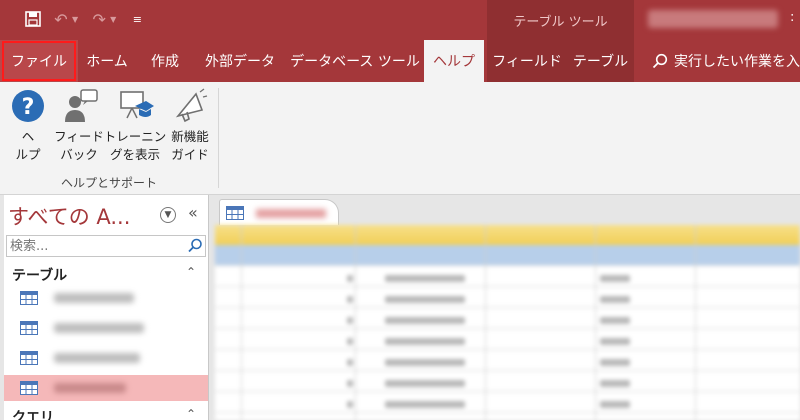  Describe the element at coordinates (28, 145) in the screenshot. I see `help-button-label: ヘ ルプ` at that location.